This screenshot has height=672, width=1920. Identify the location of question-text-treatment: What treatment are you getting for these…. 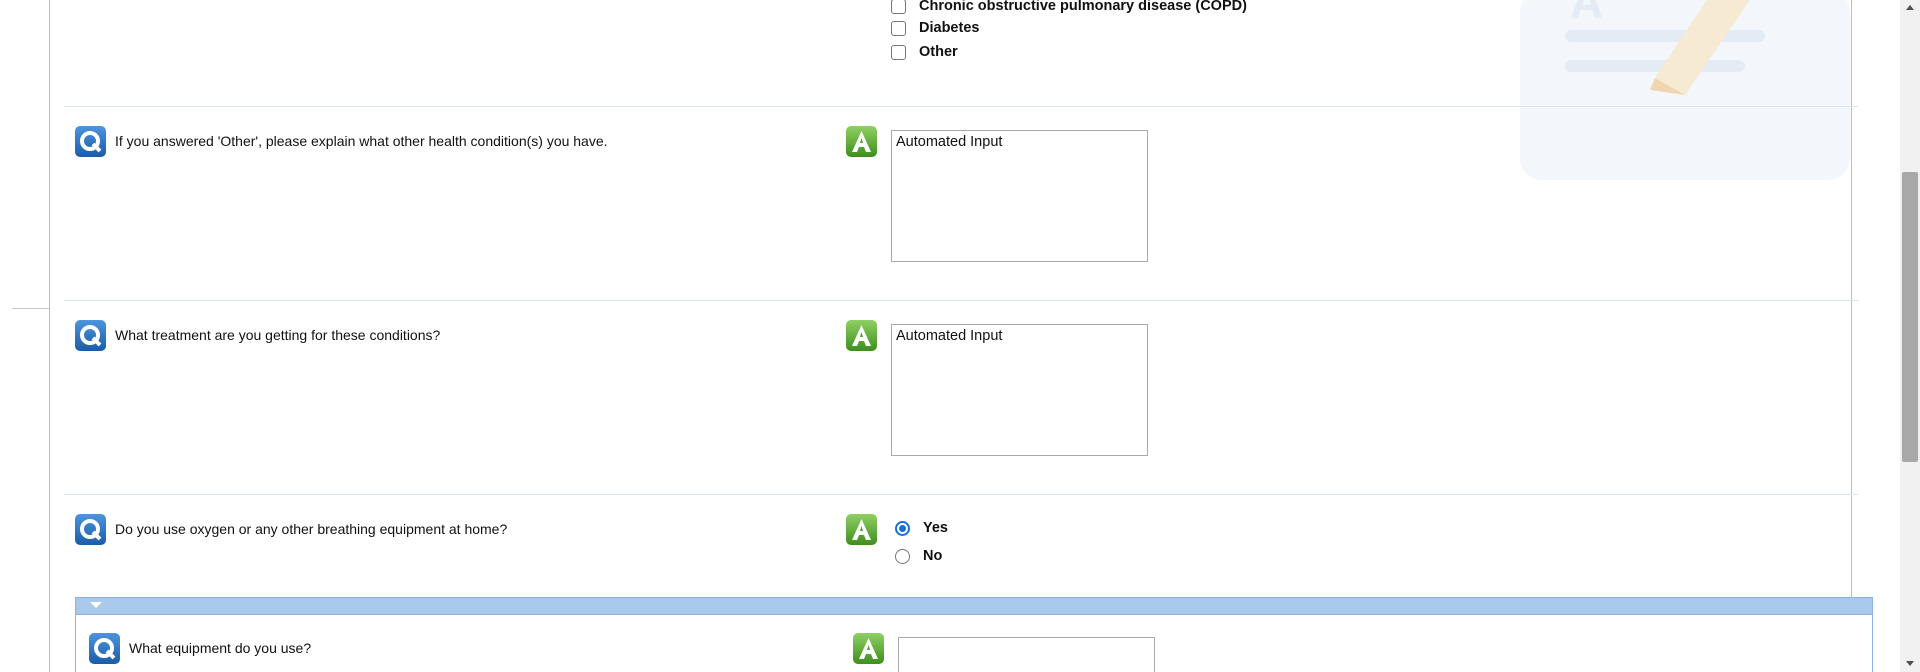
(278, 335).